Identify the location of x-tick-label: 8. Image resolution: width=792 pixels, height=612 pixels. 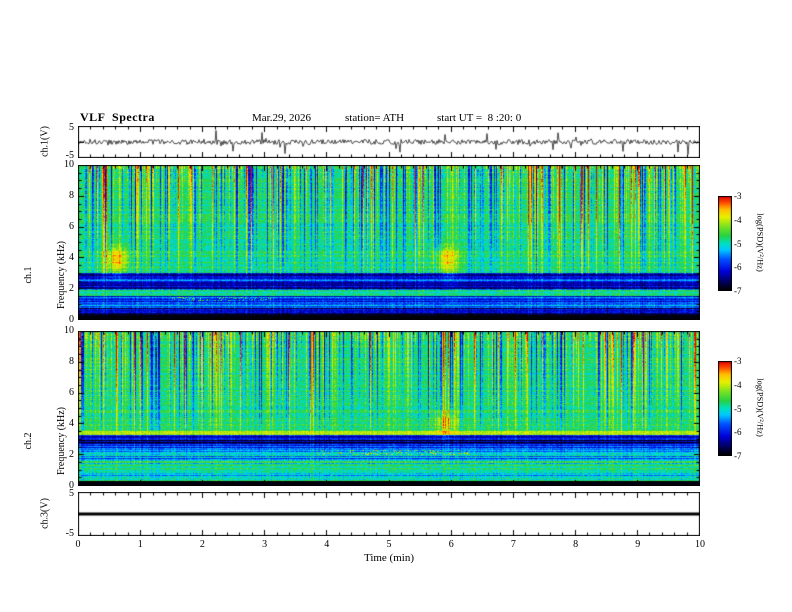
(576, 544).